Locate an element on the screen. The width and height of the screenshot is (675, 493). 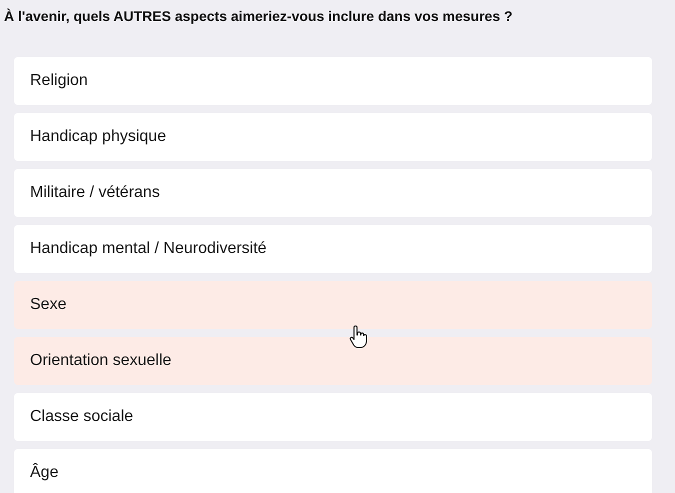
answer-option: Handicap mental / Neurodiversité is located at coordinates (333, 249).